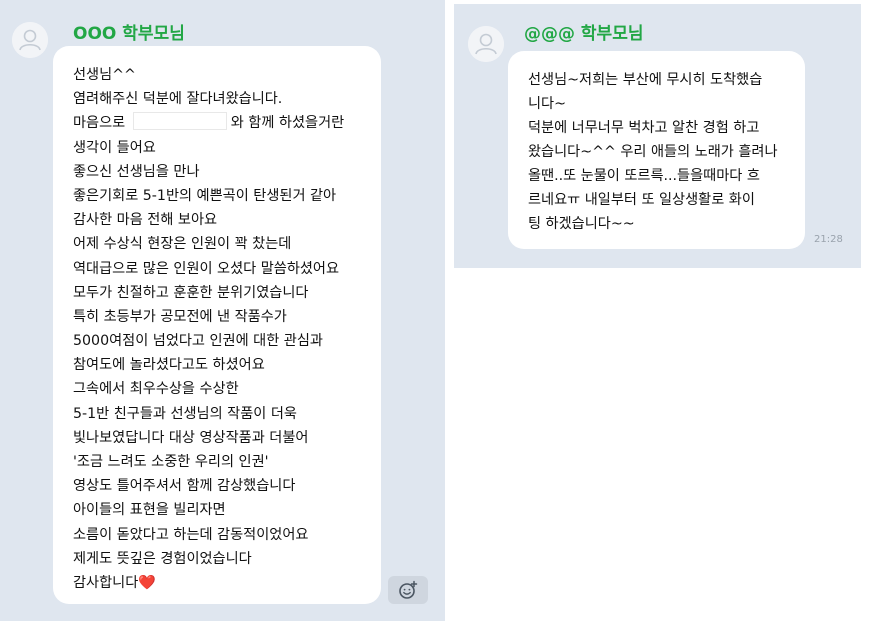 Image resolution: width=874 pixels, height=621 pixels. What do you see at coordinates (171, 462) in the screenshot?
I see `message-line: '조금 느려도 소중한 우리의 인권'` at bounding box center [171, 462].